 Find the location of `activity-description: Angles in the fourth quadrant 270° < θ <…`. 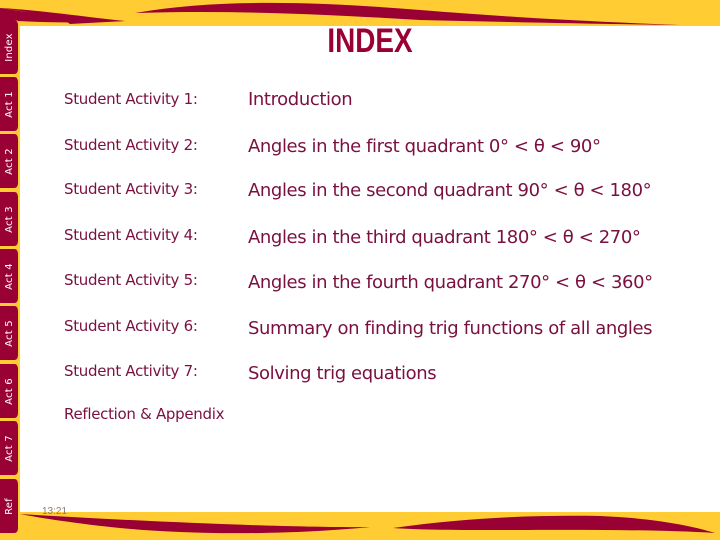

activity-description: Angles in the fourth quadrant 270° < θ <… is located at coordinates (450, 282).